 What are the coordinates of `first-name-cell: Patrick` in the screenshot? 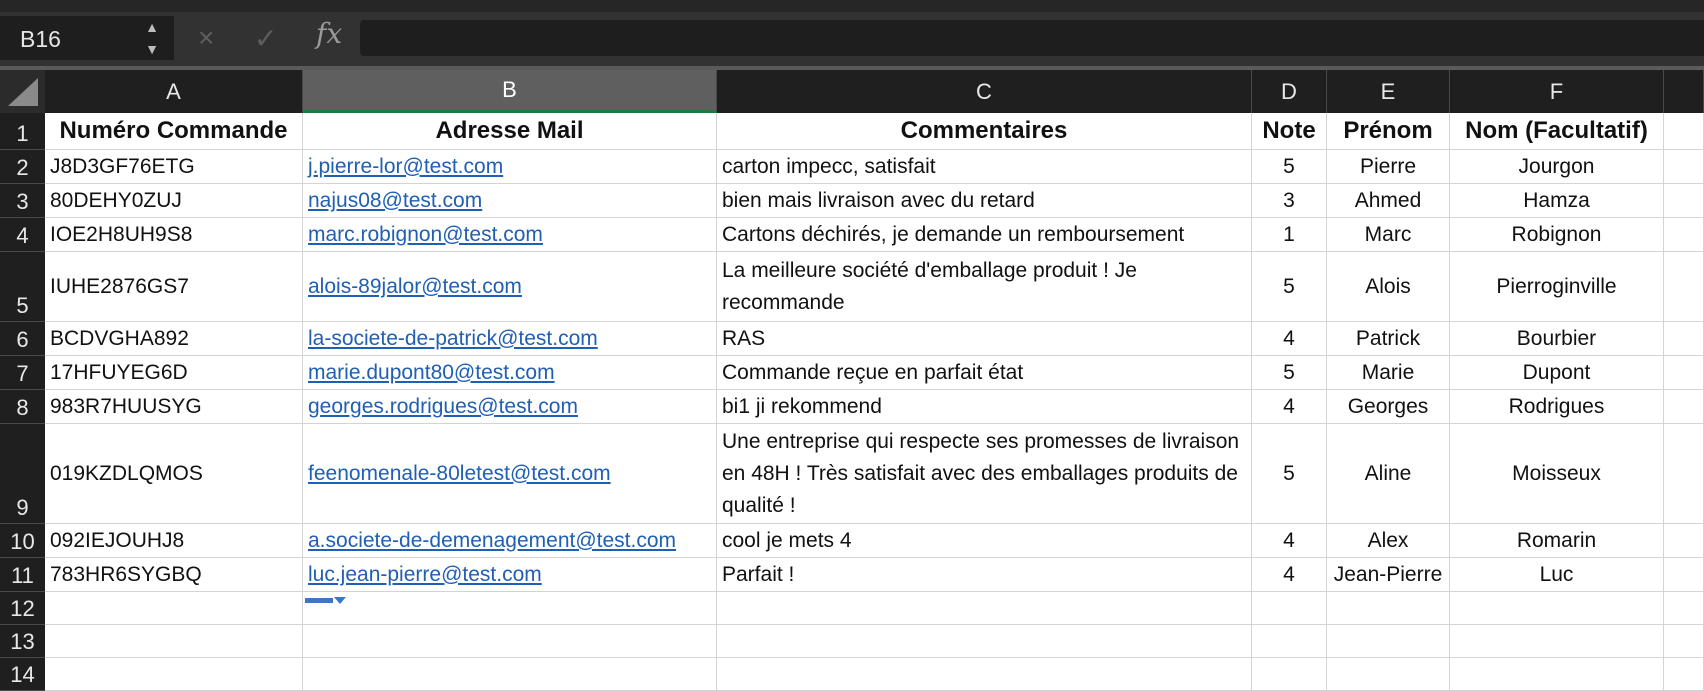 It's located at (1388, 339).